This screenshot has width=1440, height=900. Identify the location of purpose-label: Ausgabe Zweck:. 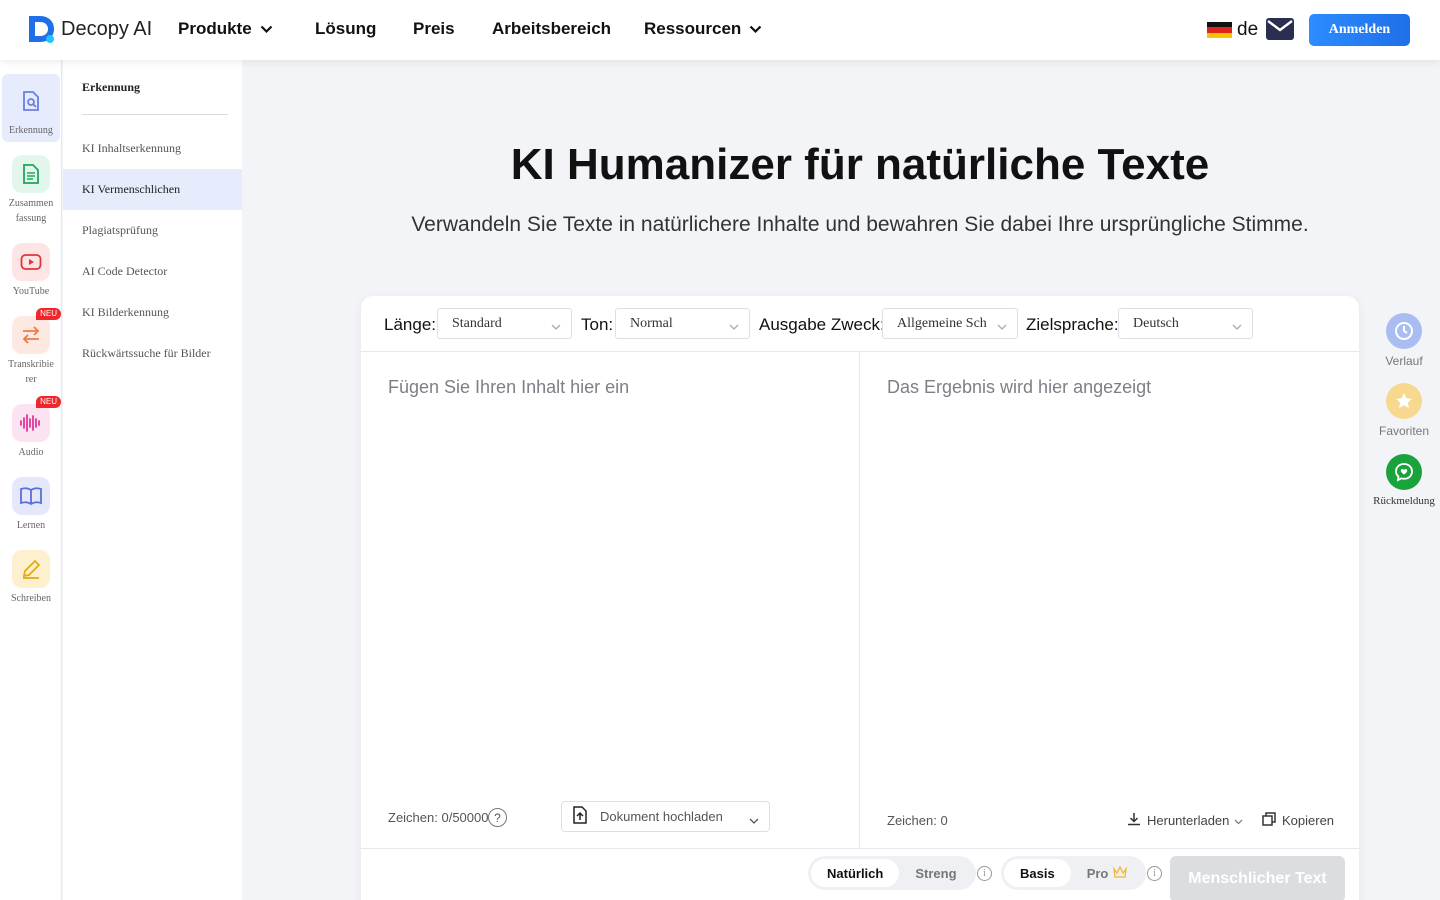
(822, 324).